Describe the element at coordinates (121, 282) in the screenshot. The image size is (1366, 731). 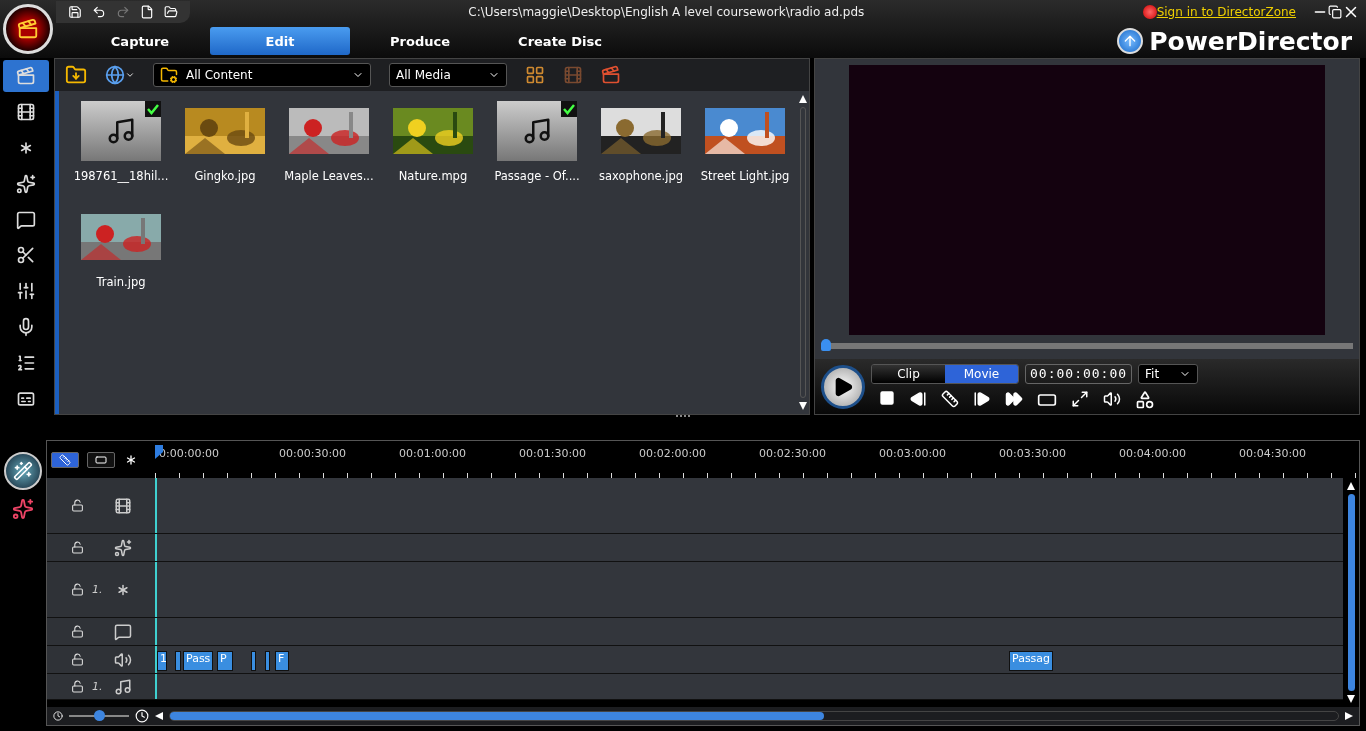
I see `media-name: Train.jpg` at that location.